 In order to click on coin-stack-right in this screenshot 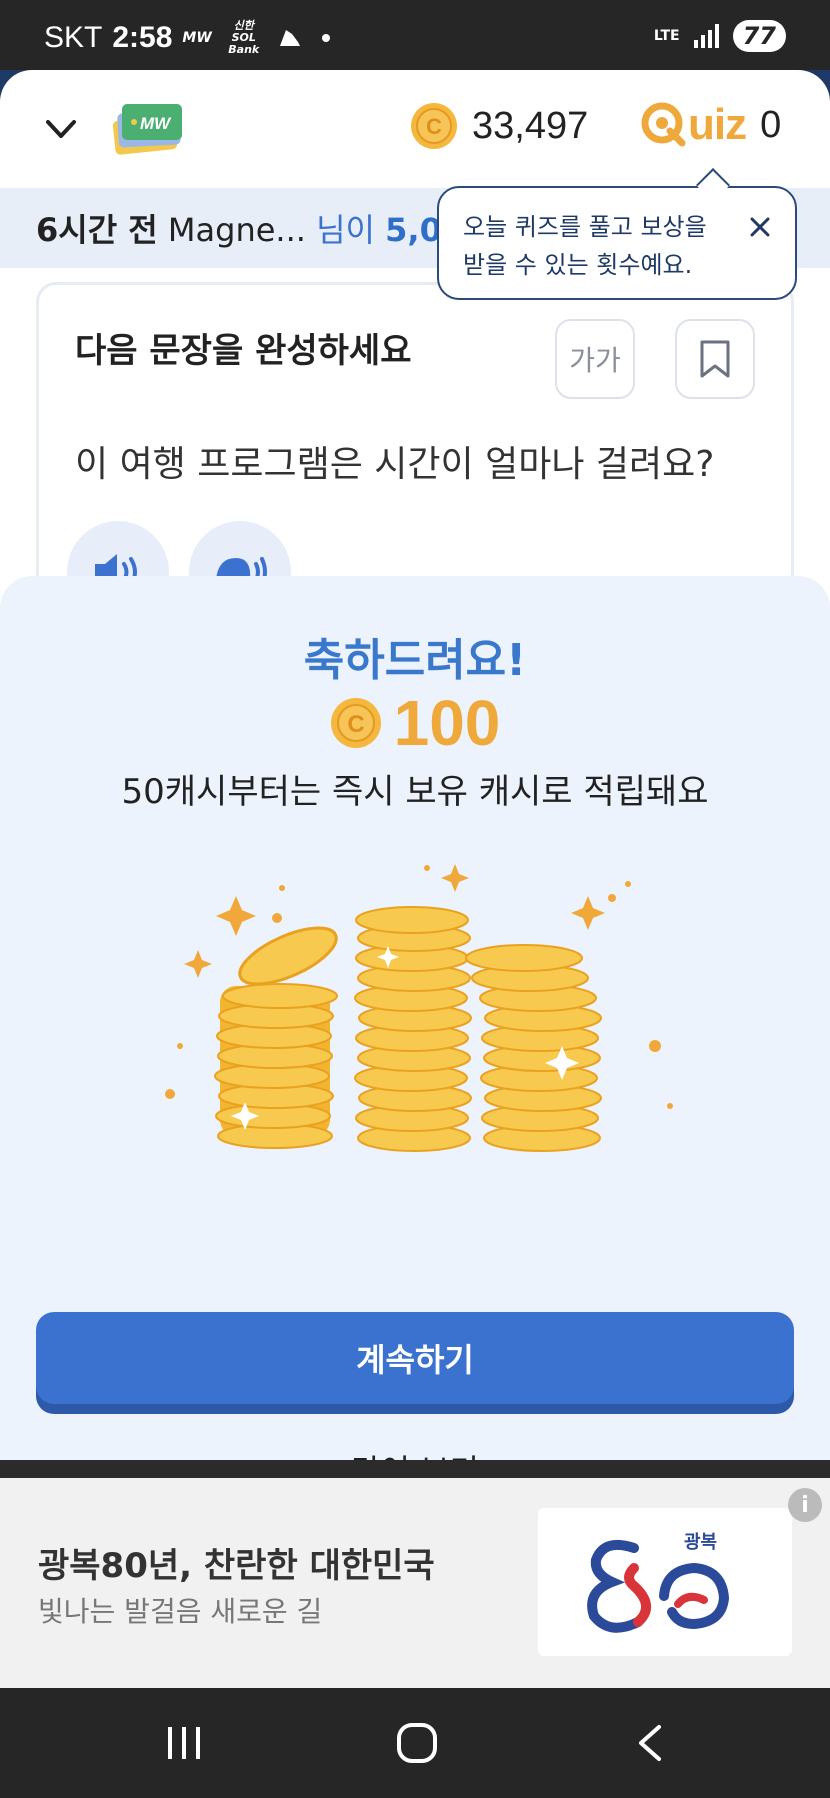, I will do `click(533, 1048)`.